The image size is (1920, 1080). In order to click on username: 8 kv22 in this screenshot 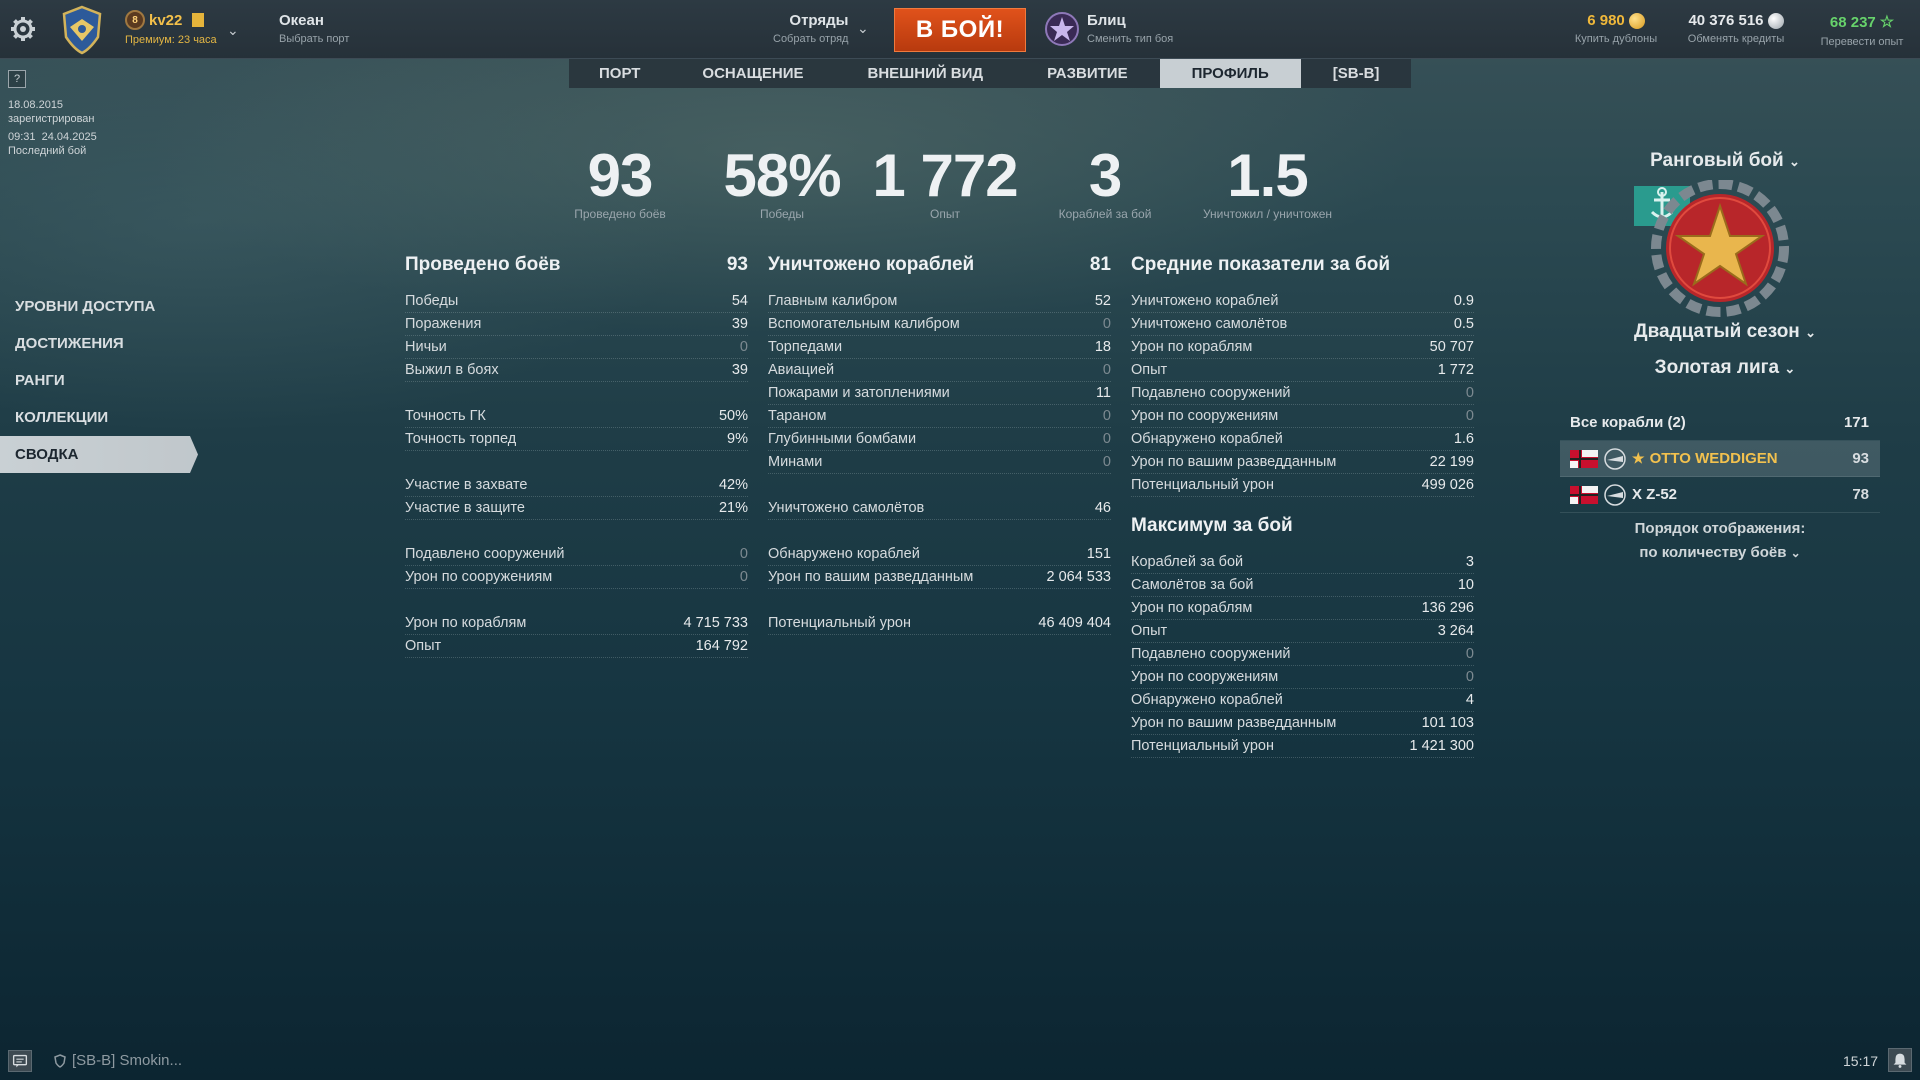, I will do `click(171, 20)`.